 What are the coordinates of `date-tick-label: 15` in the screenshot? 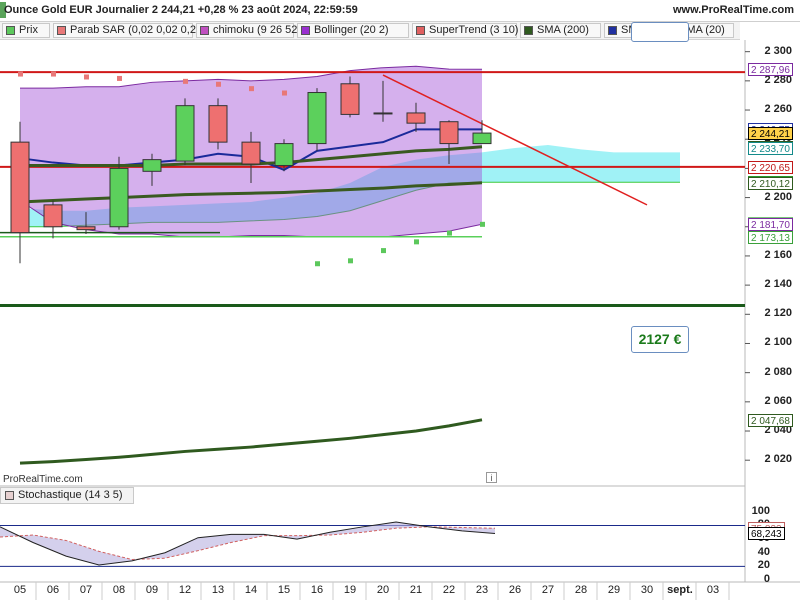 It's located at (284, 590).